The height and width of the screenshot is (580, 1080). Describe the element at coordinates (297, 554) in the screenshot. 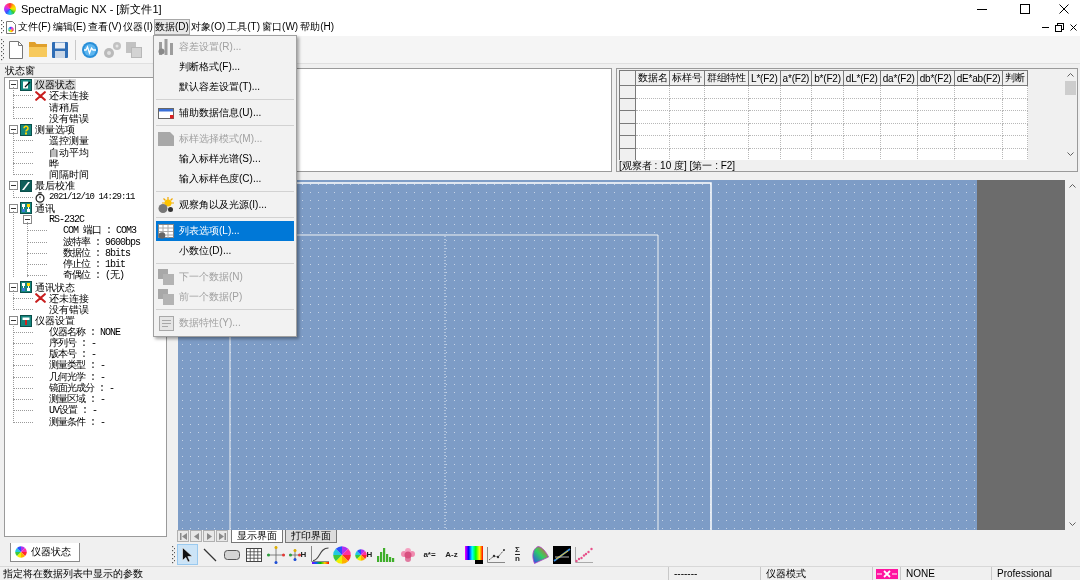

I see `crosshair-h-tool-button: H` at that location.